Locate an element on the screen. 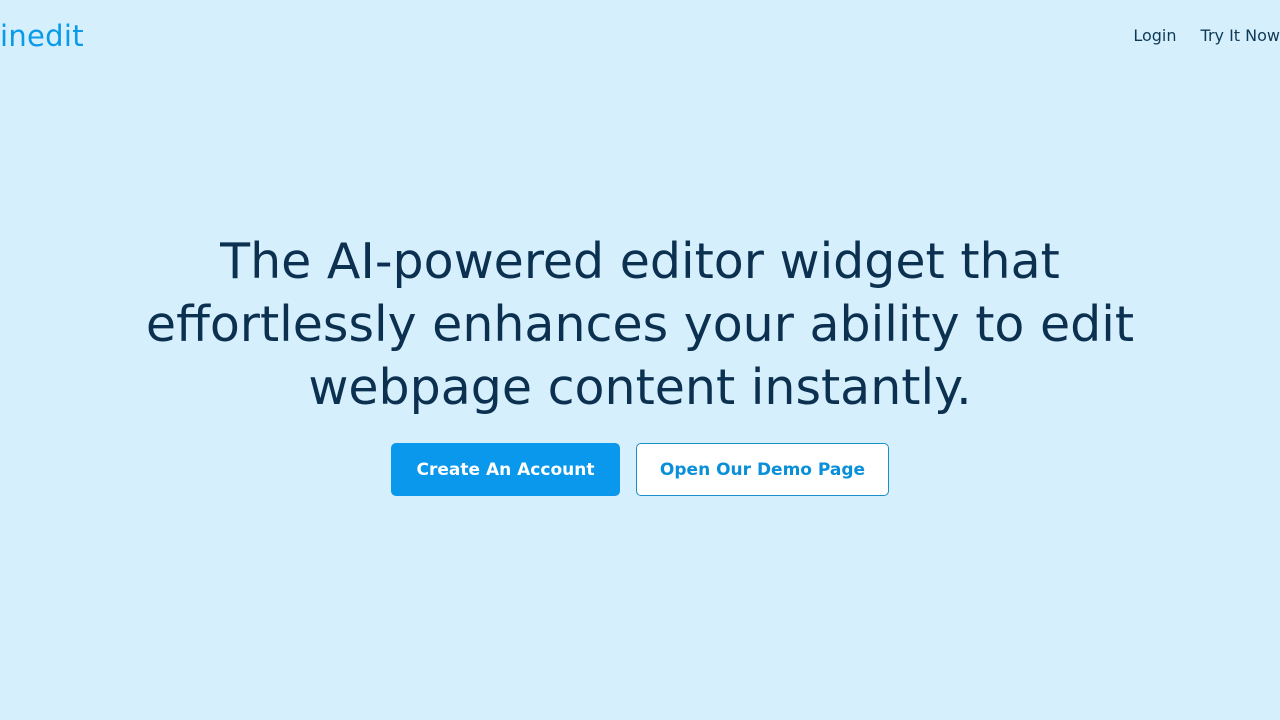 The height and width of the screenshot is (720, 1280). top-nav: Login Try It Now is located at coordinates (1206, 36).